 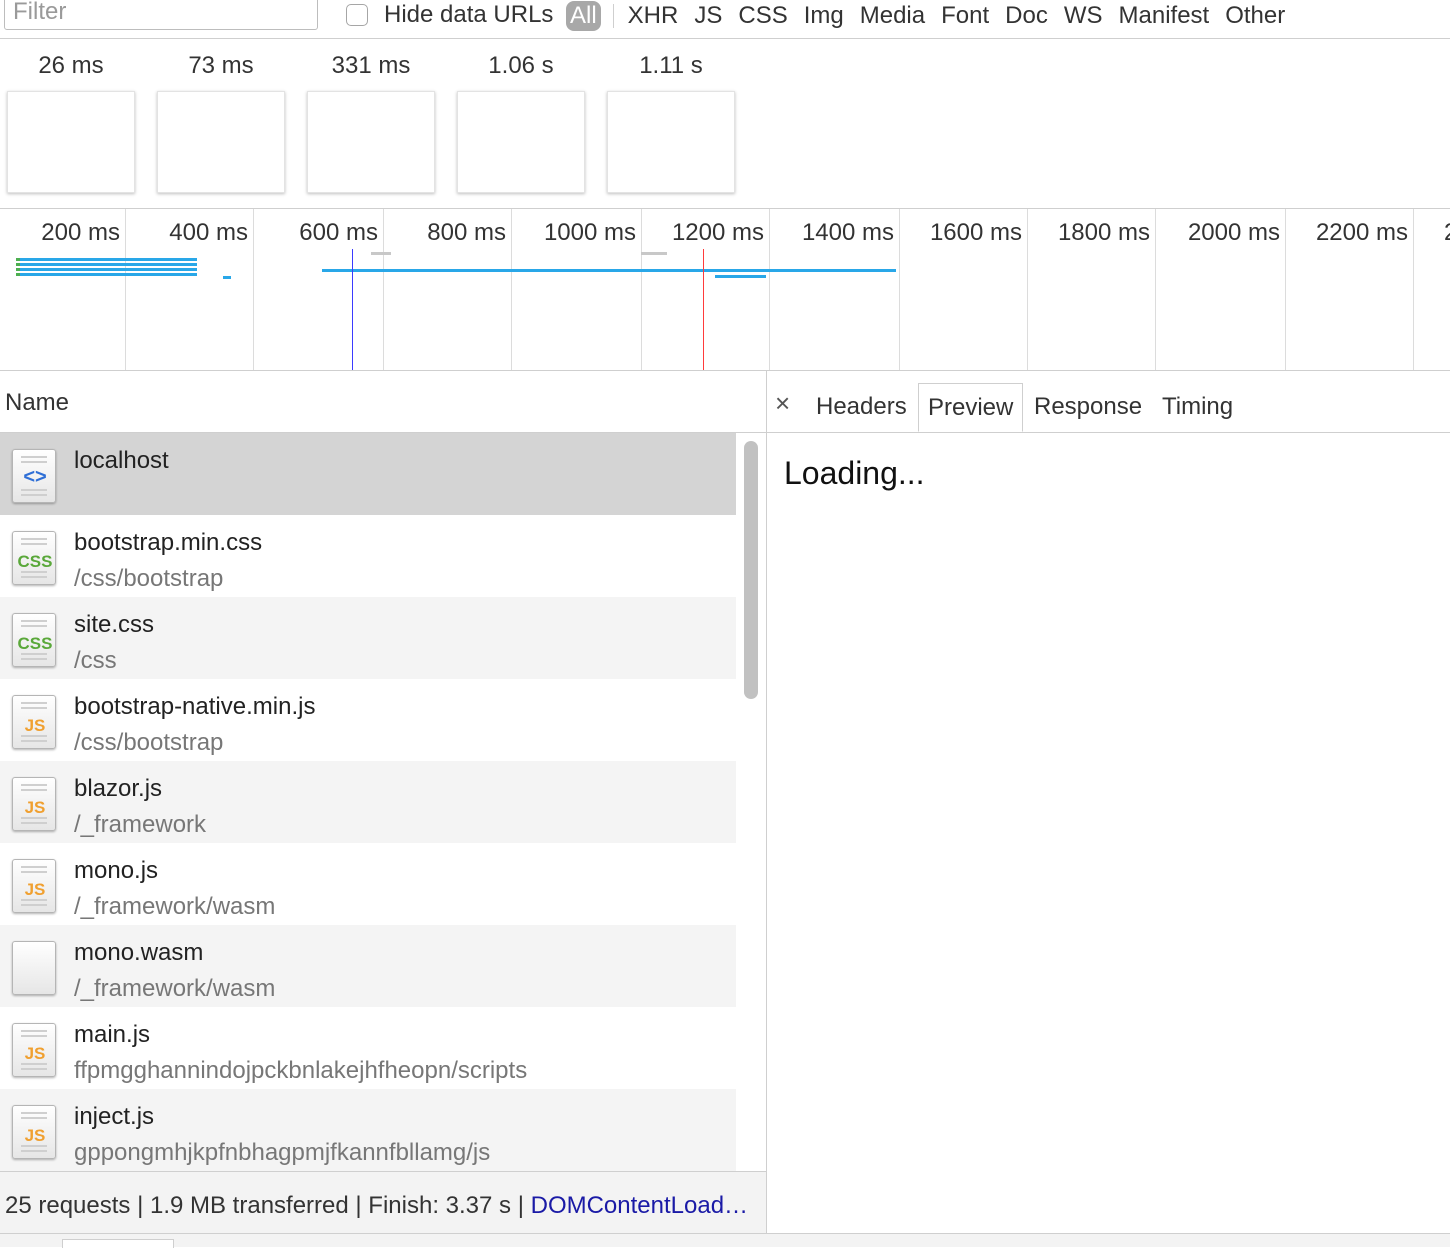 What do you see at coordinates (653, 16) in the screenshot?
I see `type-filter-xhr: XHR` at bounding box center [653, 16].